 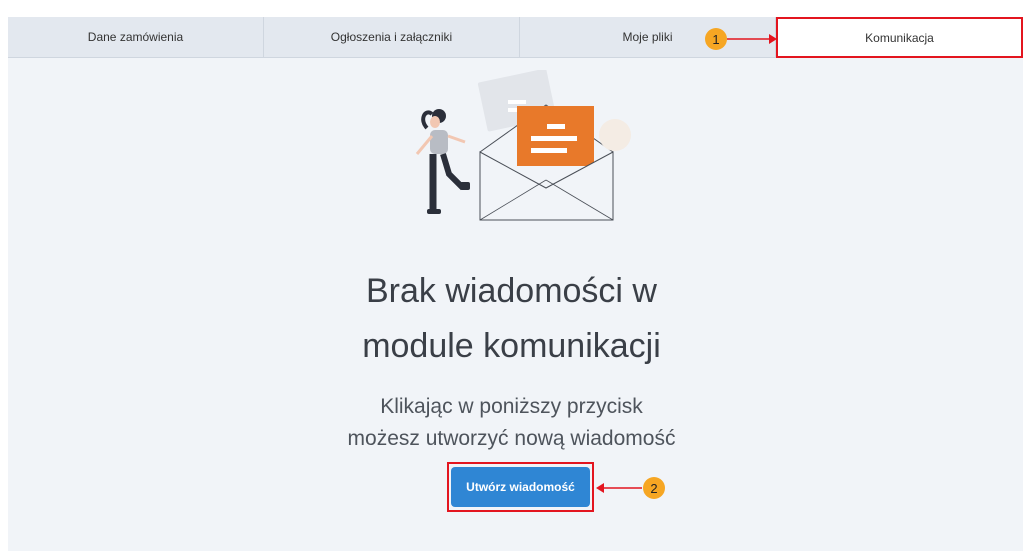 I want to click on create-message-button: Utwórz wiadomość, so click(x=520, y=487).